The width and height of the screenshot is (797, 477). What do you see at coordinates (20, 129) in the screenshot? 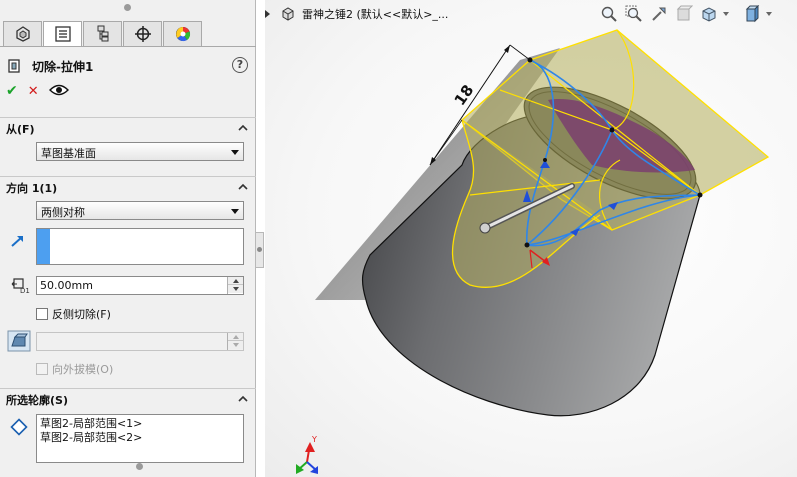
I see `from-section-label: 从(F)` at bounding box center [20, 129].